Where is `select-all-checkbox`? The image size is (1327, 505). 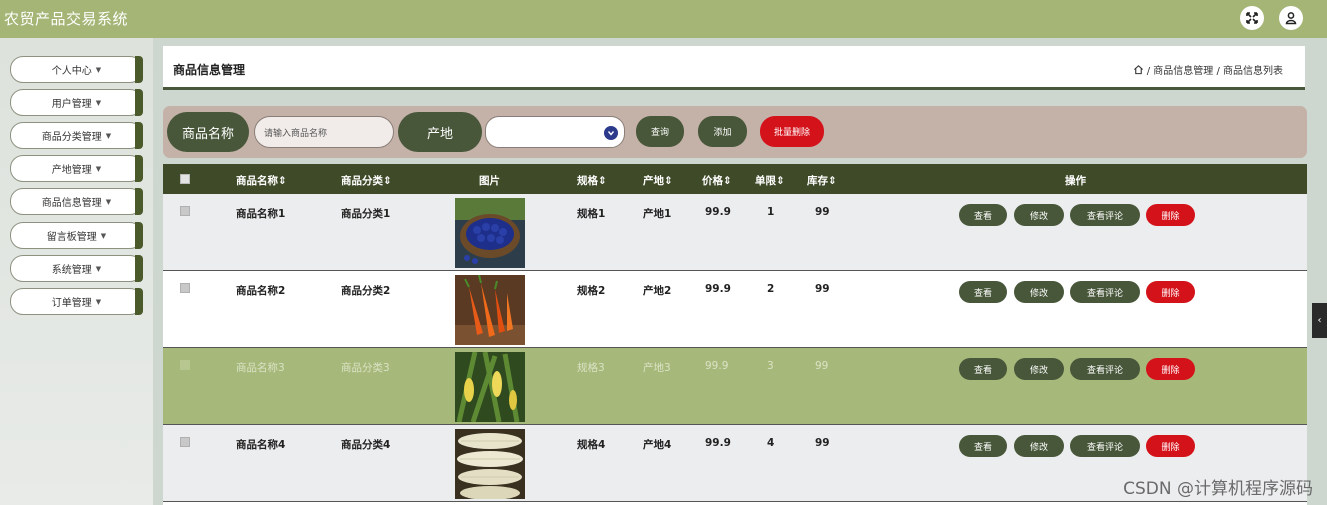 select-all-checkbox is located at coordinates (185, 179).